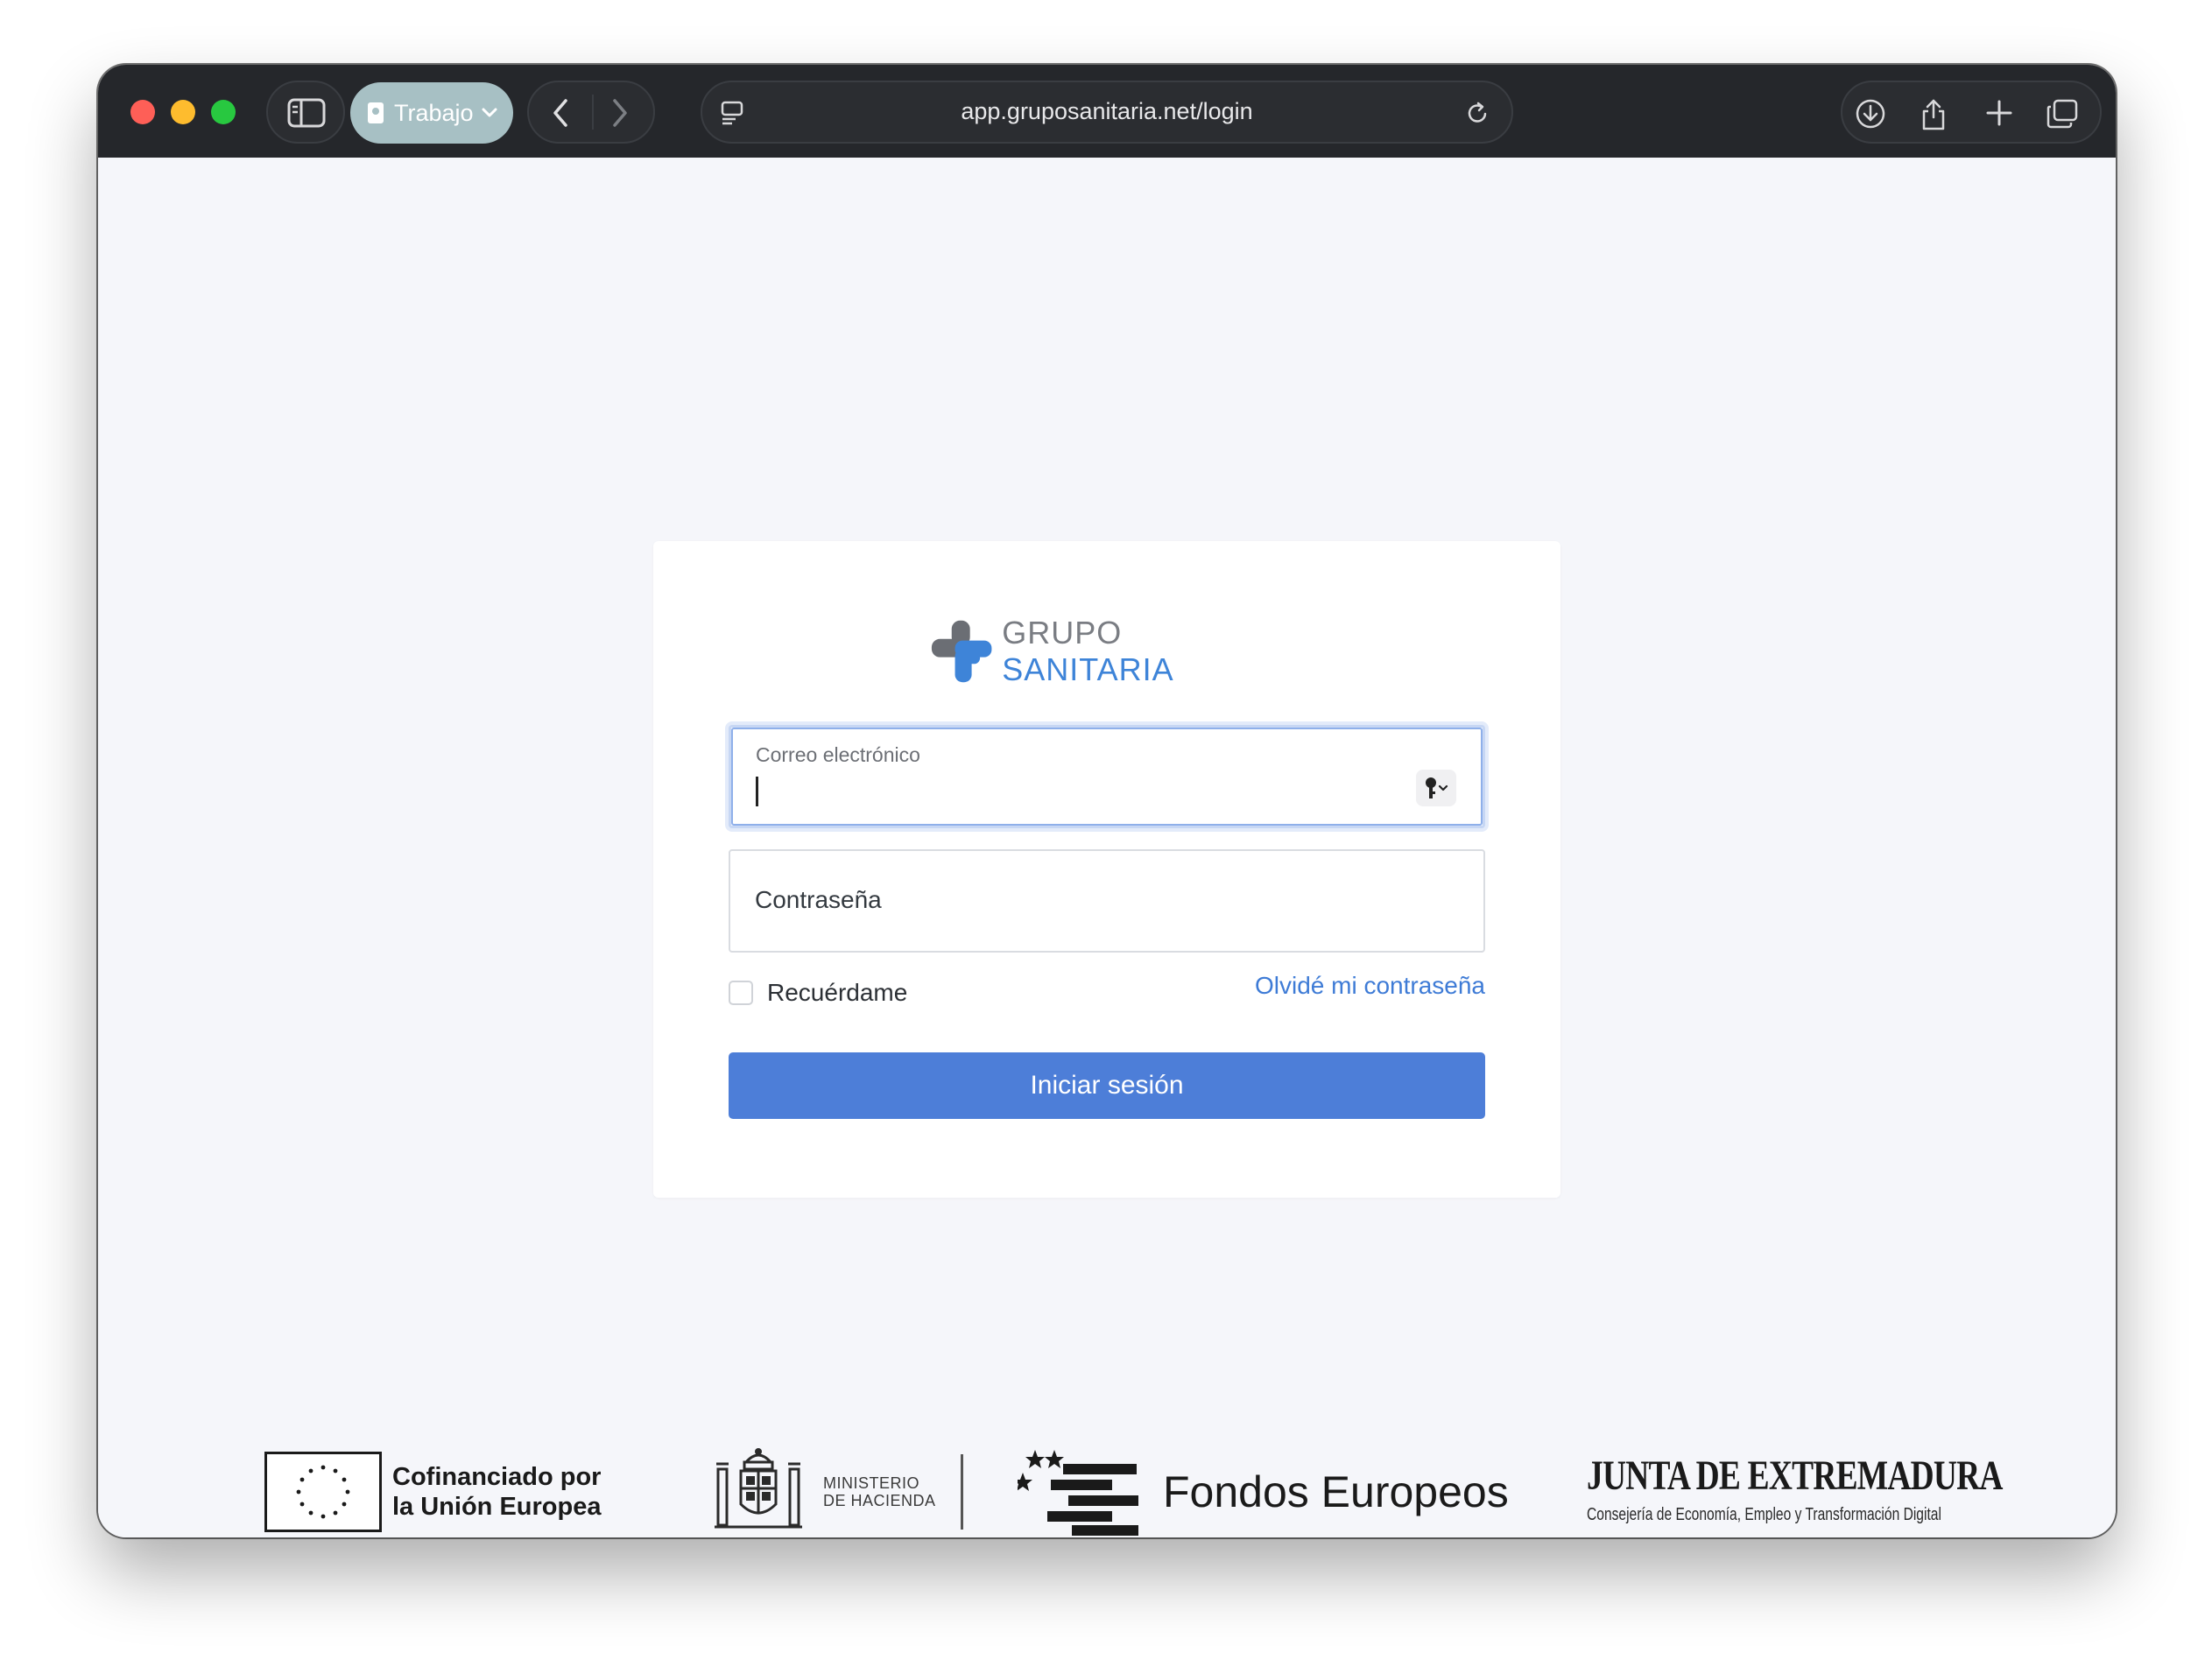  Describe the element at coordinates (1107, 901) in the screenshot. I see `password-field: Contraseña` at that location.